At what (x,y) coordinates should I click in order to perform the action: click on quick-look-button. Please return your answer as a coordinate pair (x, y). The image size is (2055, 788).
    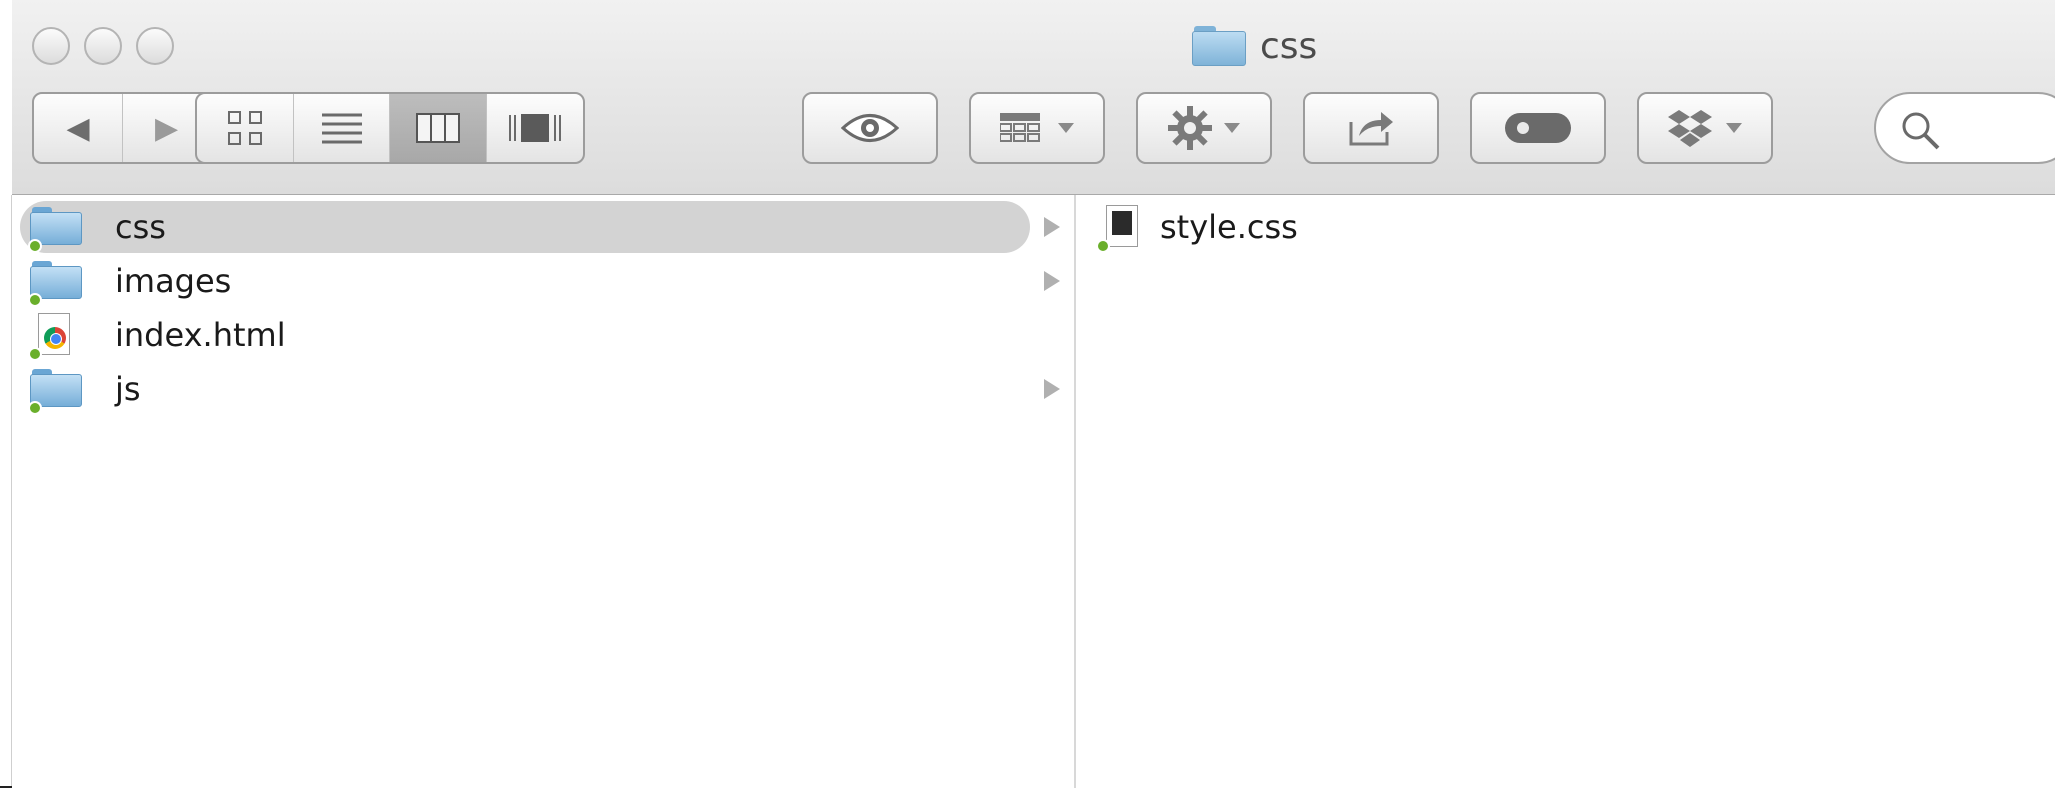
    Looking at the image, I should click on (870, 128).